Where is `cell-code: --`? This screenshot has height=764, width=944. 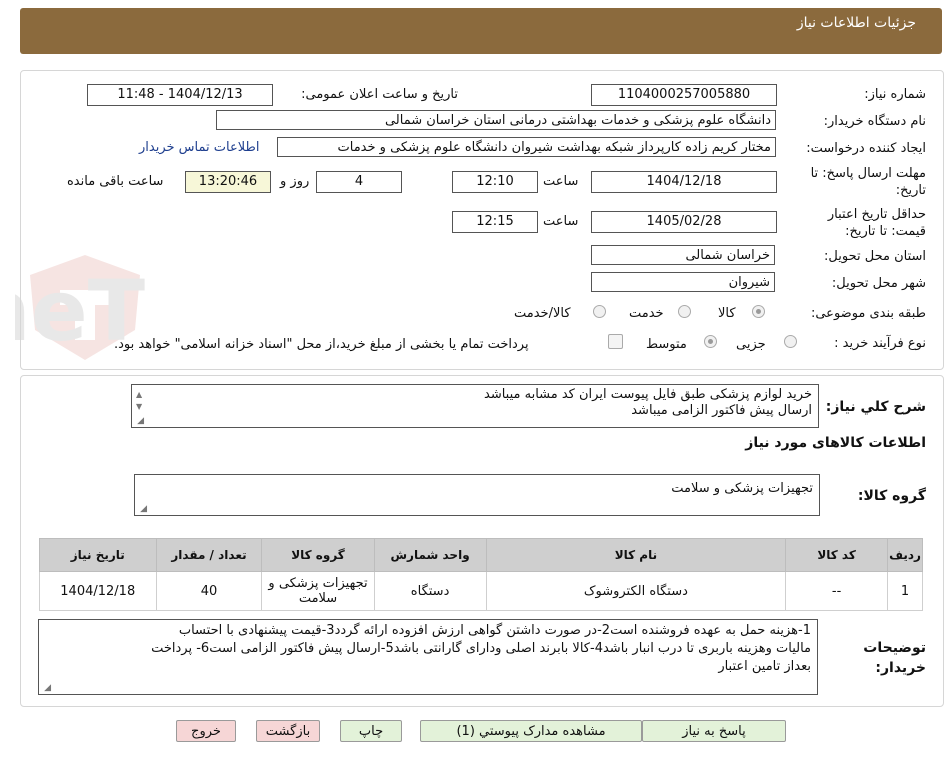 cell-code: -- is located at coordinates (837, 591).